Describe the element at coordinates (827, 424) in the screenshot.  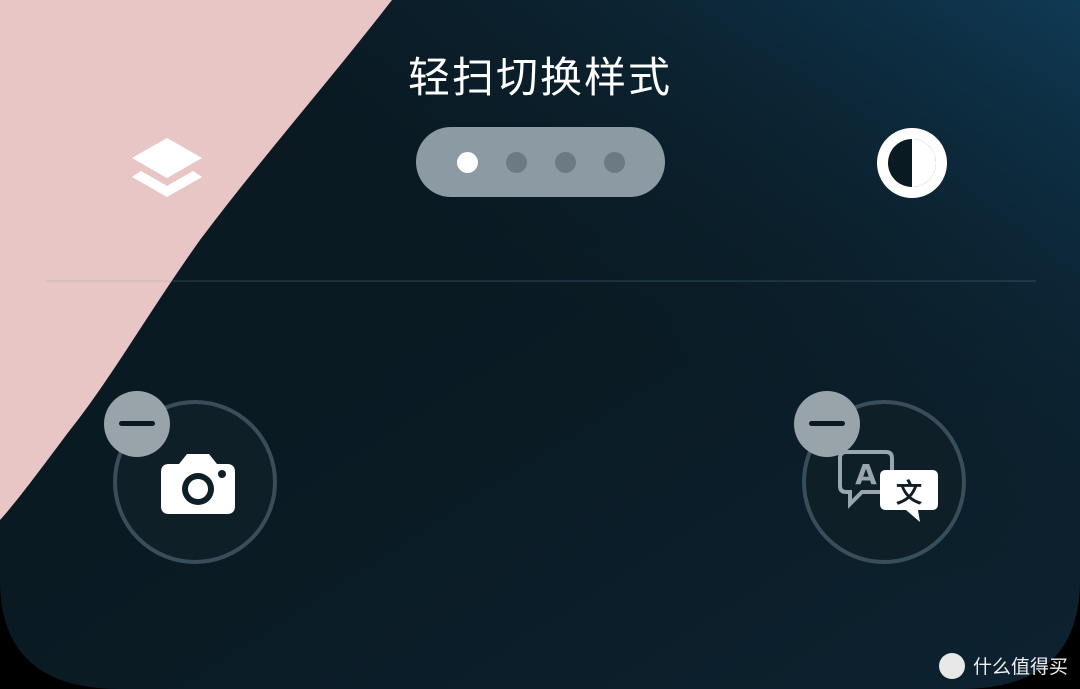
I see `remove-translate-button` at that location.